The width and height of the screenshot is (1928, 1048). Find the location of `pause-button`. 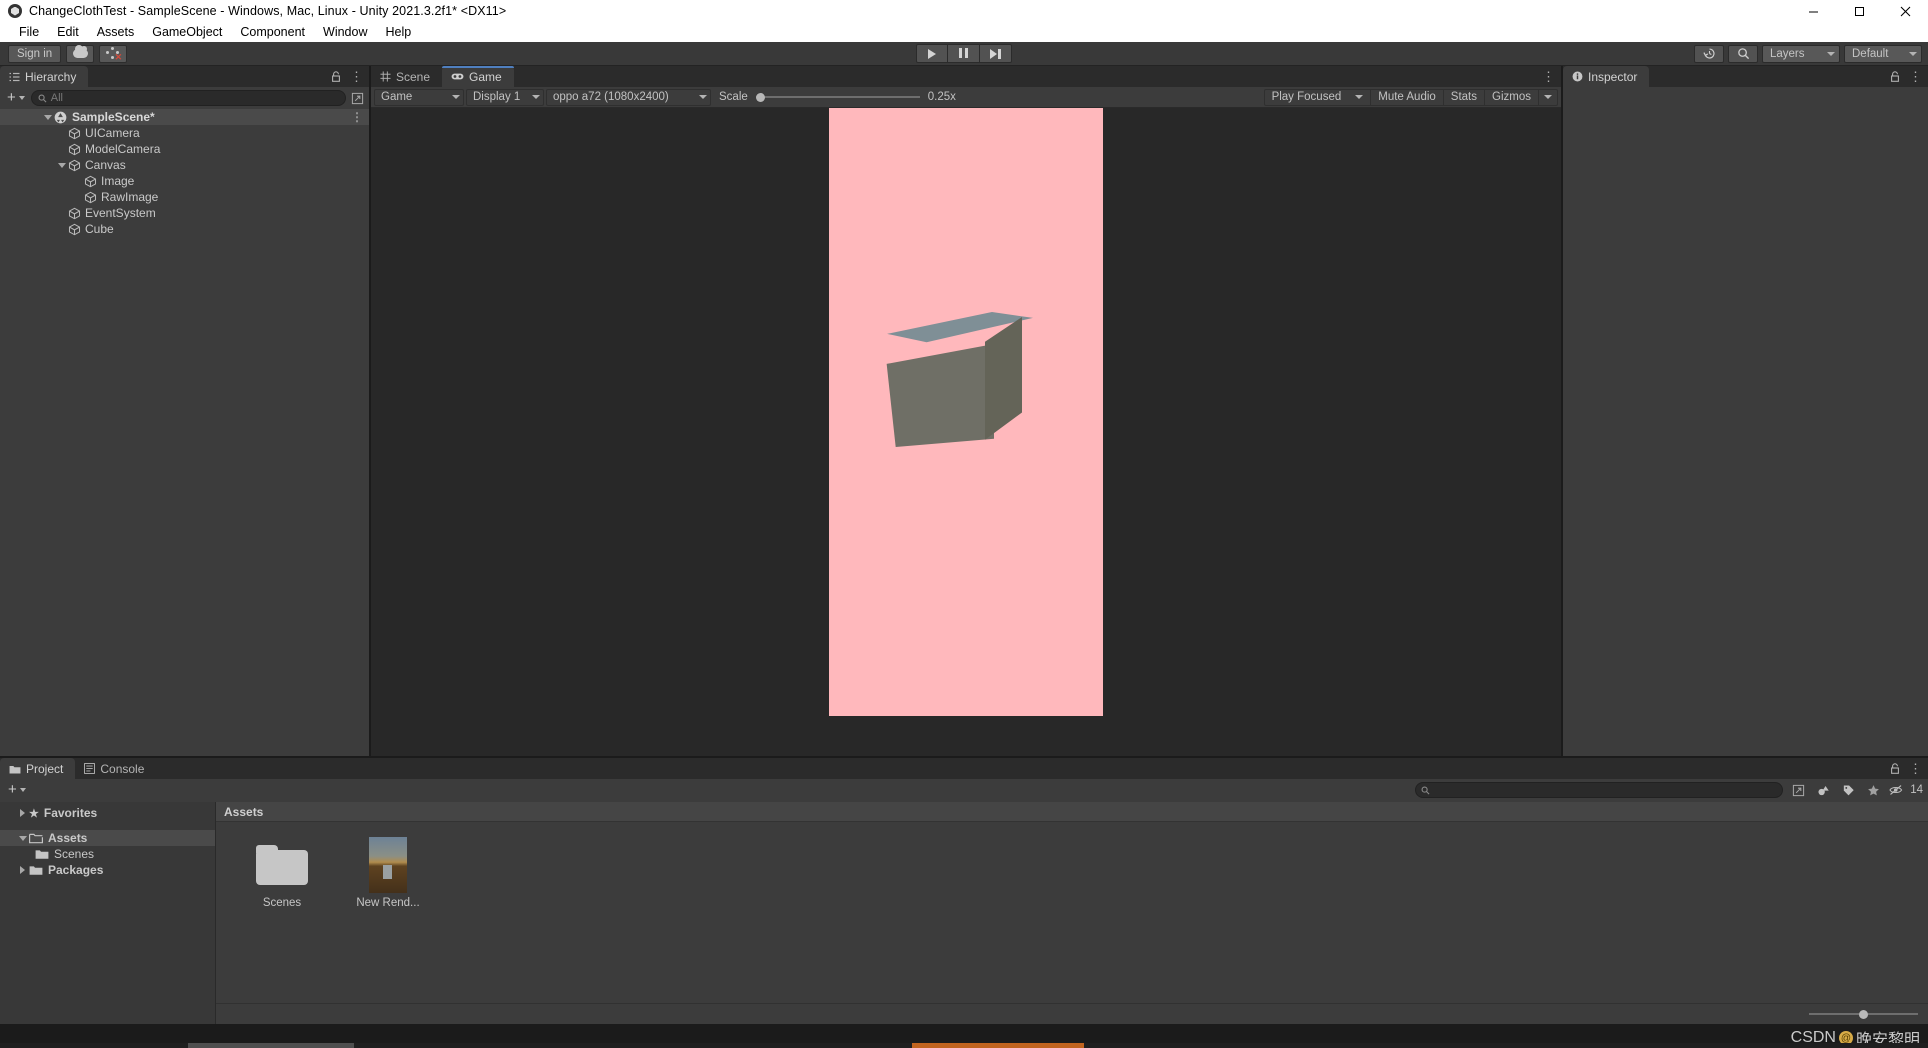

pause-button is located at coordinates (964, 53).